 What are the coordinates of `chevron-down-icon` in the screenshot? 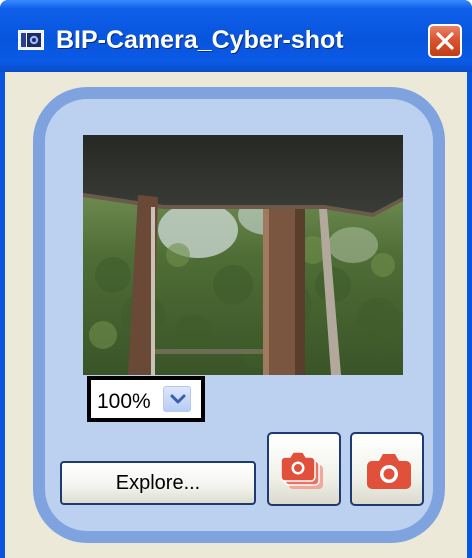 It's located at (178, 399).